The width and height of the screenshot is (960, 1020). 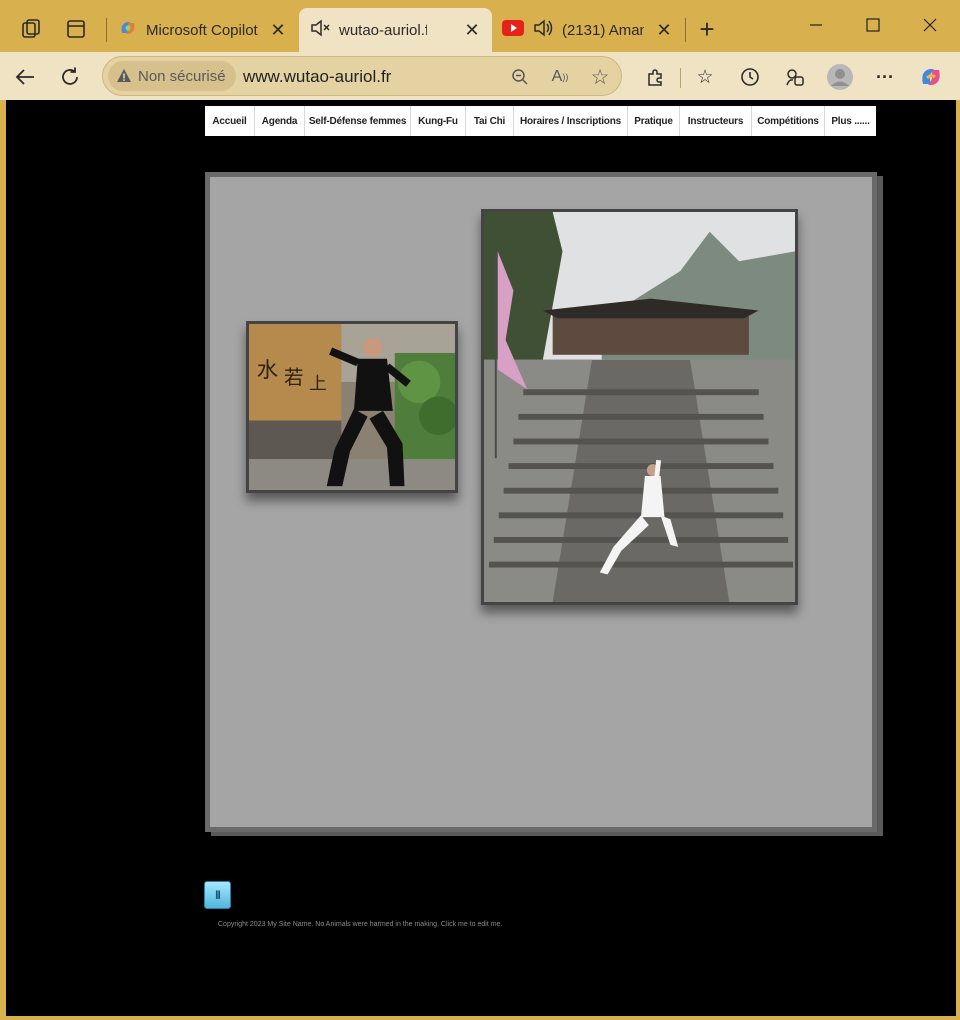 I want to click on tab-copilot: Microsoft Copilot ✕, so click(x=203, y=30).